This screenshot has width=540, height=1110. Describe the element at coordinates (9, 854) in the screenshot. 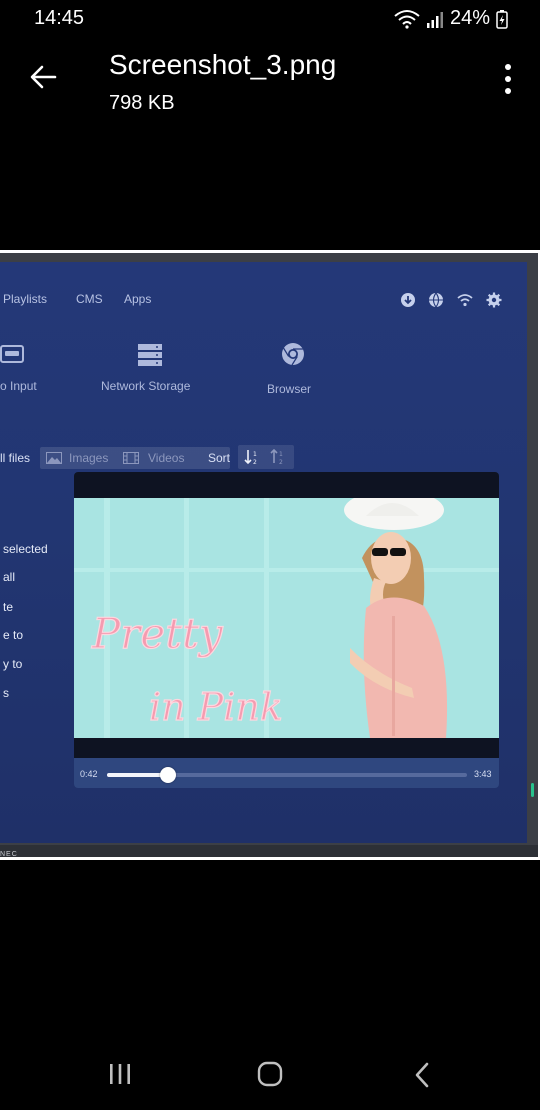

I see `brand-logo: NEC` at that location.